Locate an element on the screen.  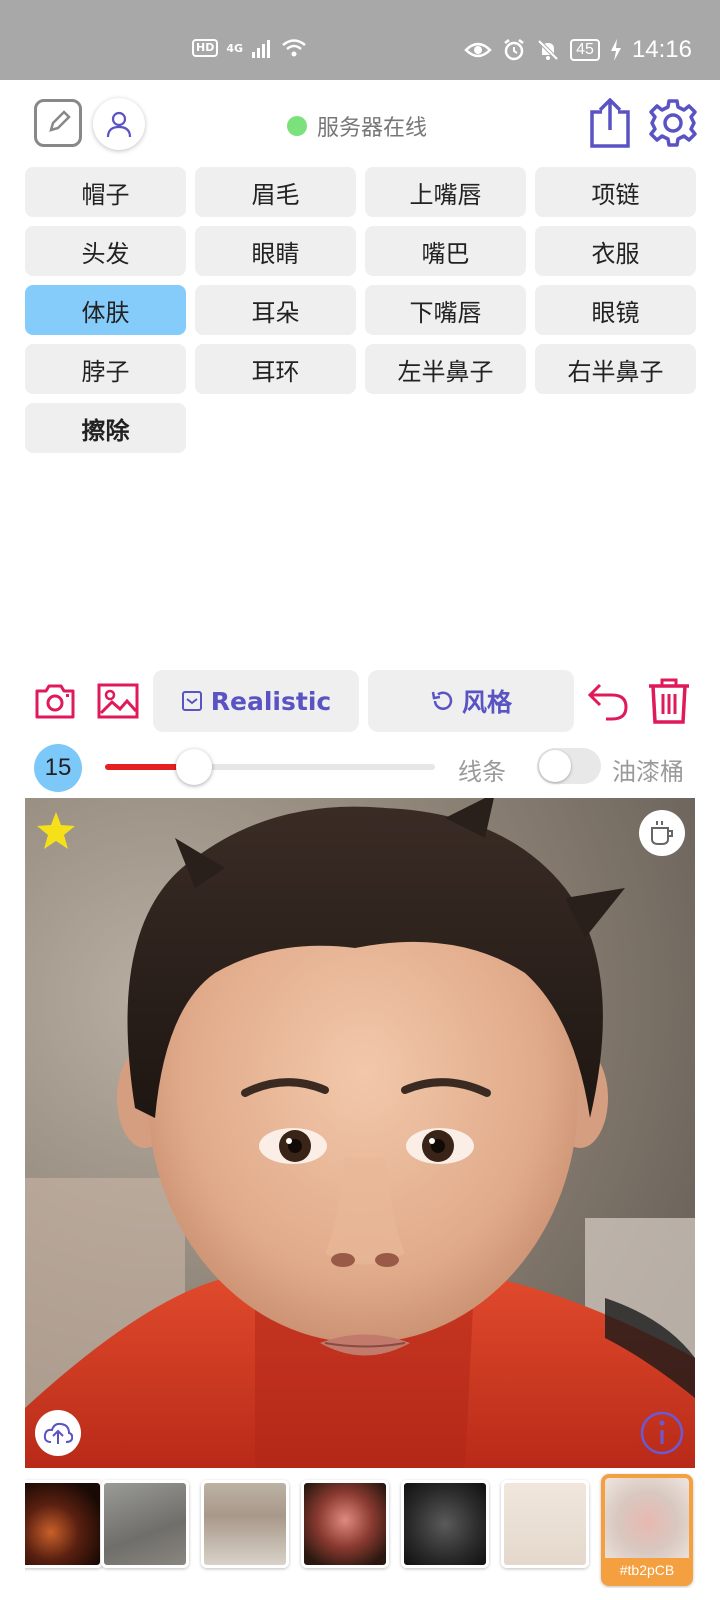
user-icon is located at coordinates (119, 124).